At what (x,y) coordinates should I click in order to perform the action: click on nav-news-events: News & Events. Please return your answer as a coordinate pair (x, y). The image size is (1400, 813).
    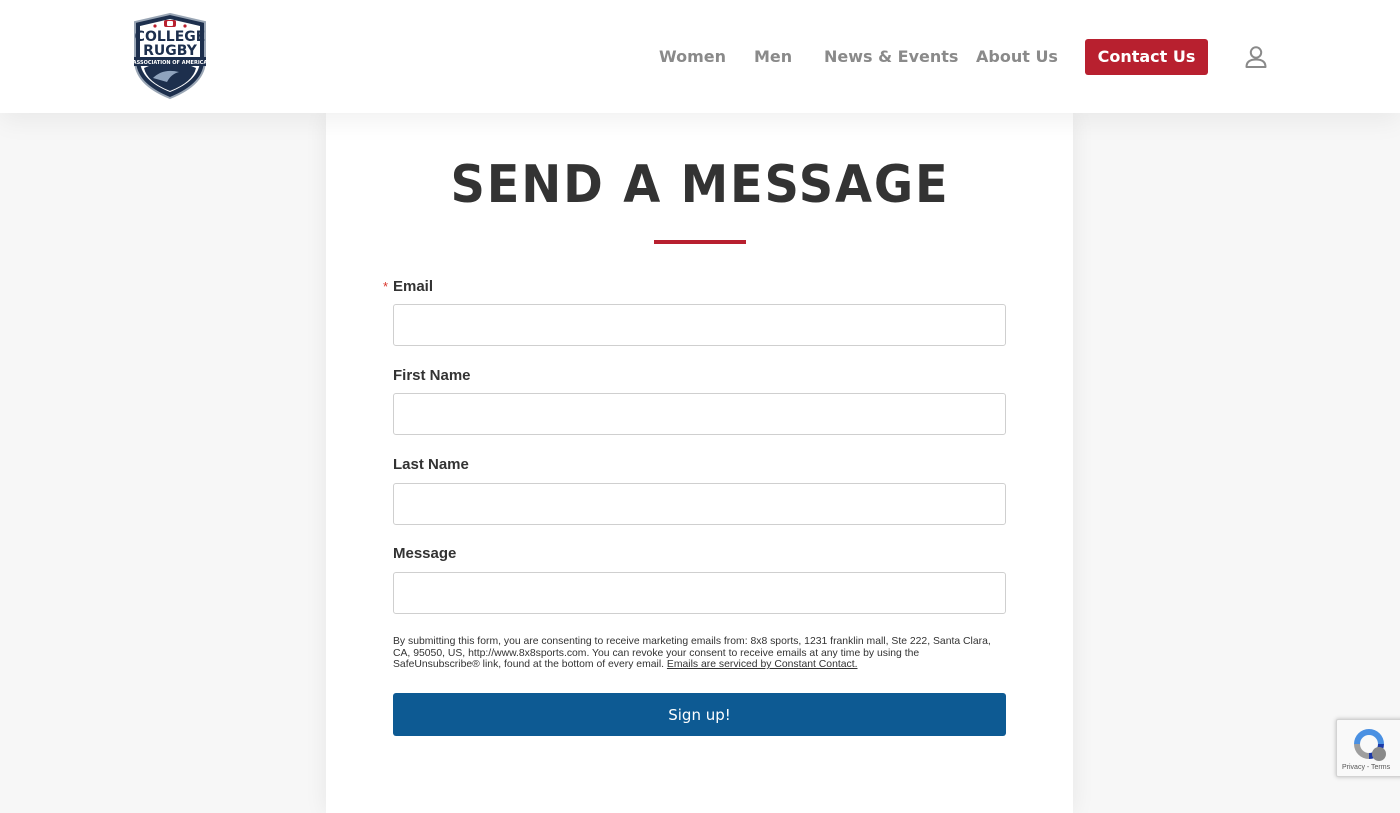
    Looking at the image, I should click on (891, 57).